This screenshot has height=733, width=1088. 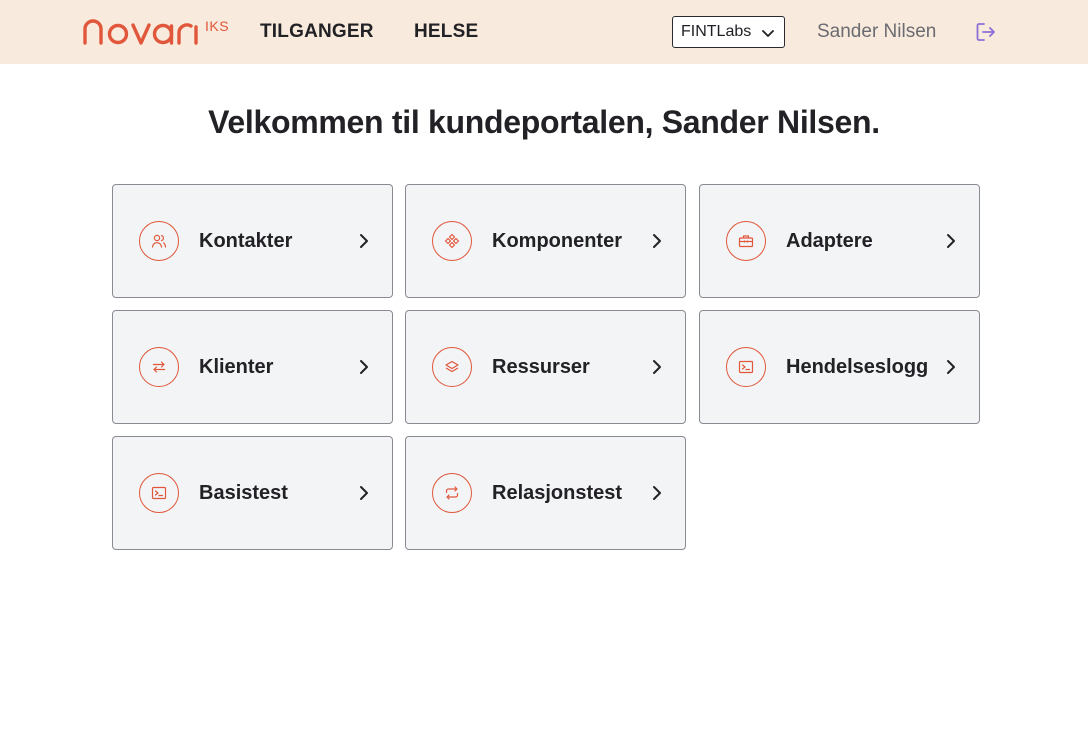 I want to click on nav-tilganger: TILGANGER, so click(x=317, y=32).